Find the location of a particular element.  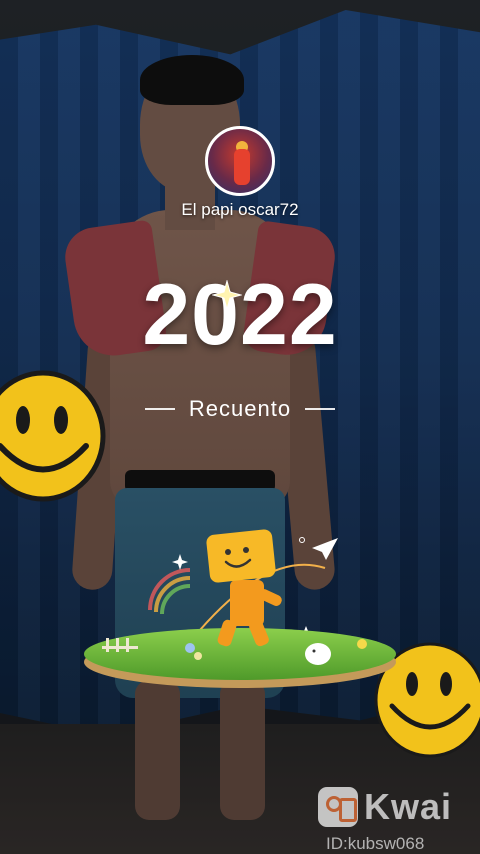

kwai-watermark: Kwai is located at coordinates (385, 807).